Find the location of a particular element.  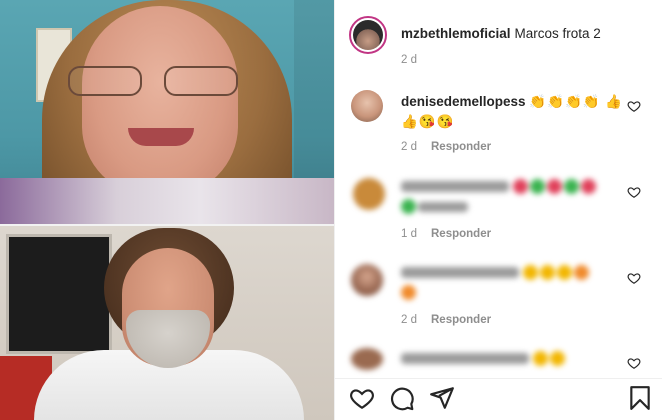

dark-window is located at coordinates (59, 294).